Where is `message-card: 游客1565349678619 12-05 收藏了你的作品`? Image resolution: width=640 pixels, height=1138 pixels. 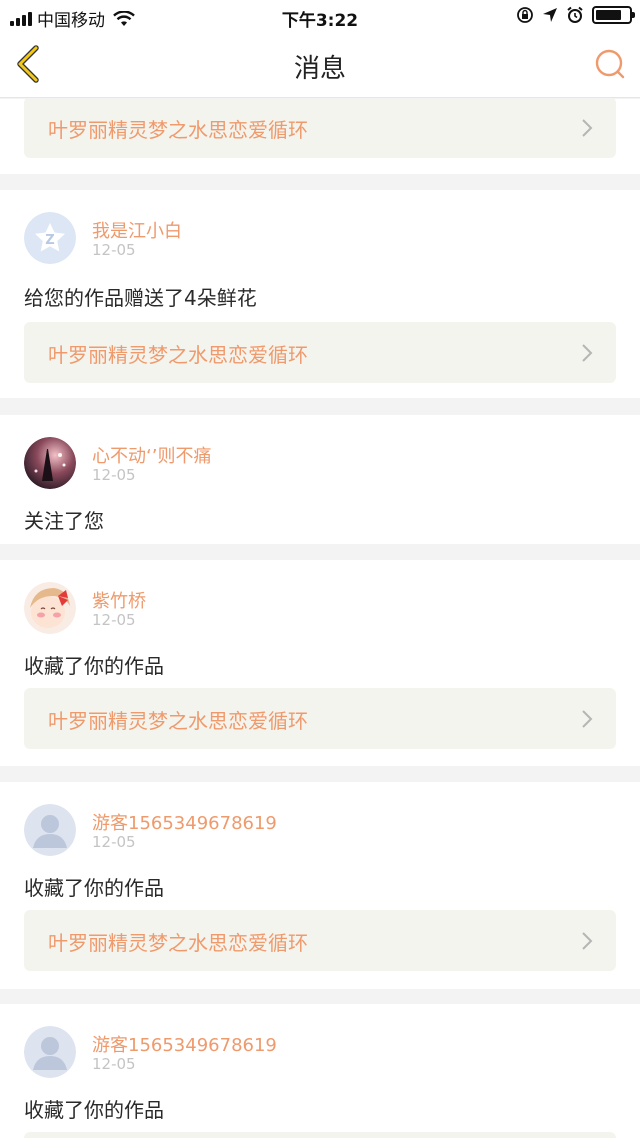
message-card: 游客1565349678619 12-05 收藏了你的作品 is located at coordinates (320, 1071).